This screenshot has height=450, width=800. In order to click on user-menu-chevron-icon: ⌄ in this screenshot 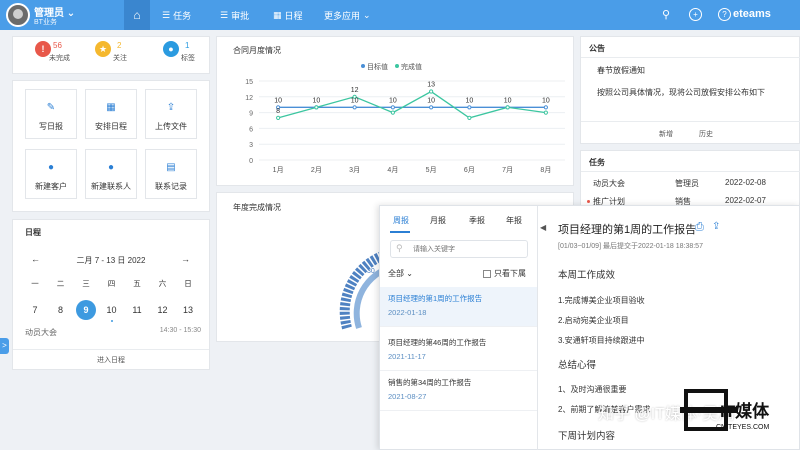, I will do `click(71, 13)`.